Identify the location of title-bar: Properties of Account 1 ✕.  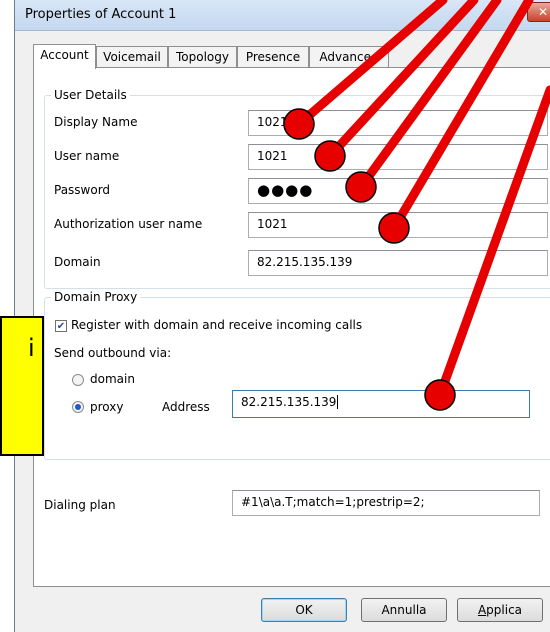
(282, 15).